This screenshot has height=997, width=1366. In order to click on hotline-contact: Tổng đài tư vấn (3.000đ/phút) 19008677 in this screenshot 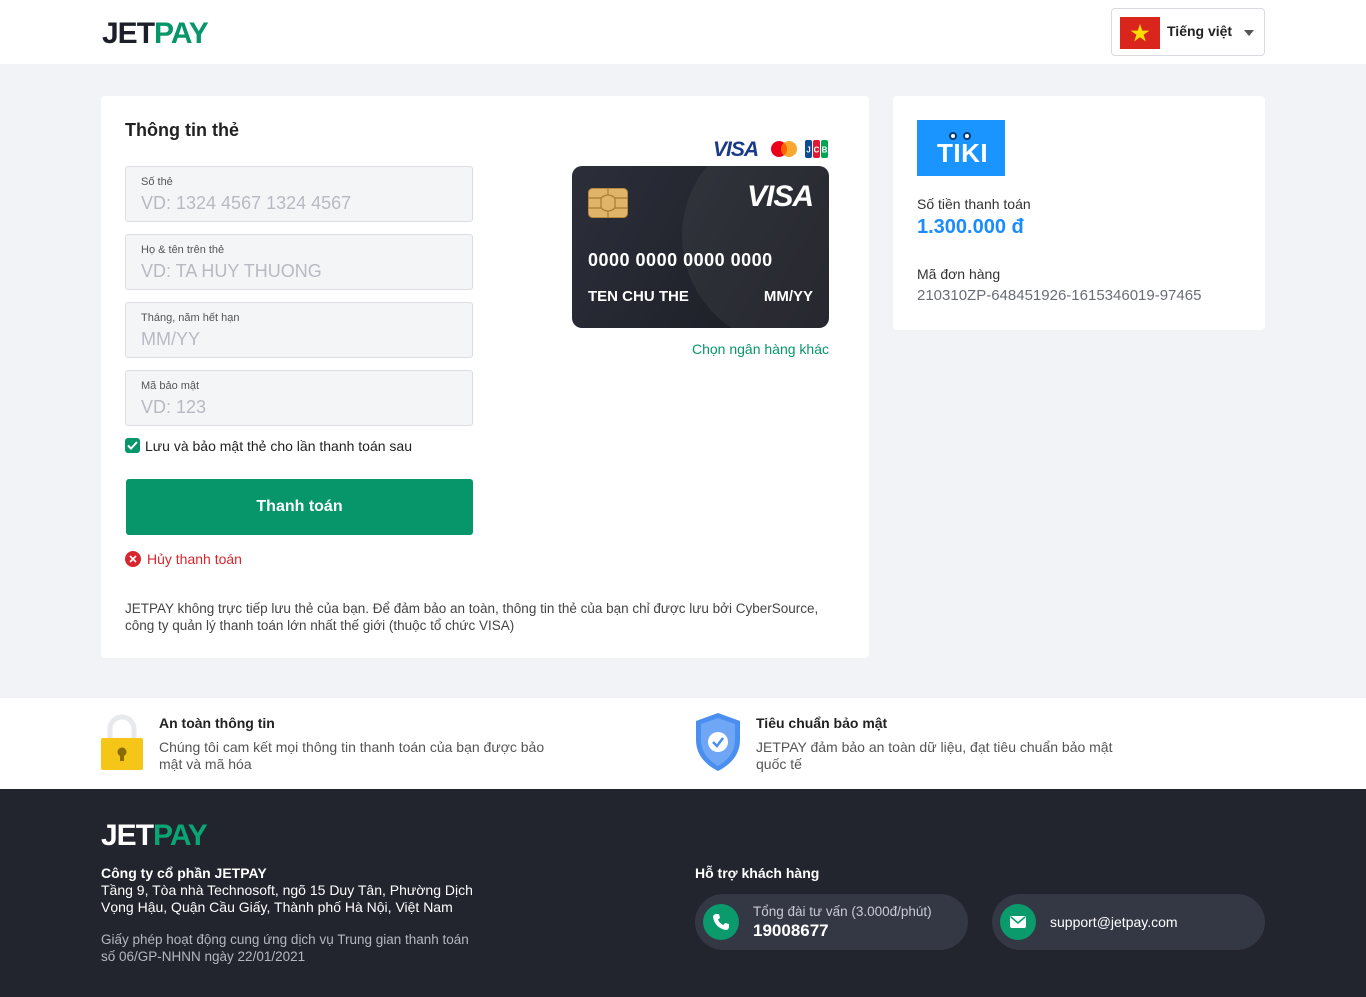, I will do `click(831, 922)`.